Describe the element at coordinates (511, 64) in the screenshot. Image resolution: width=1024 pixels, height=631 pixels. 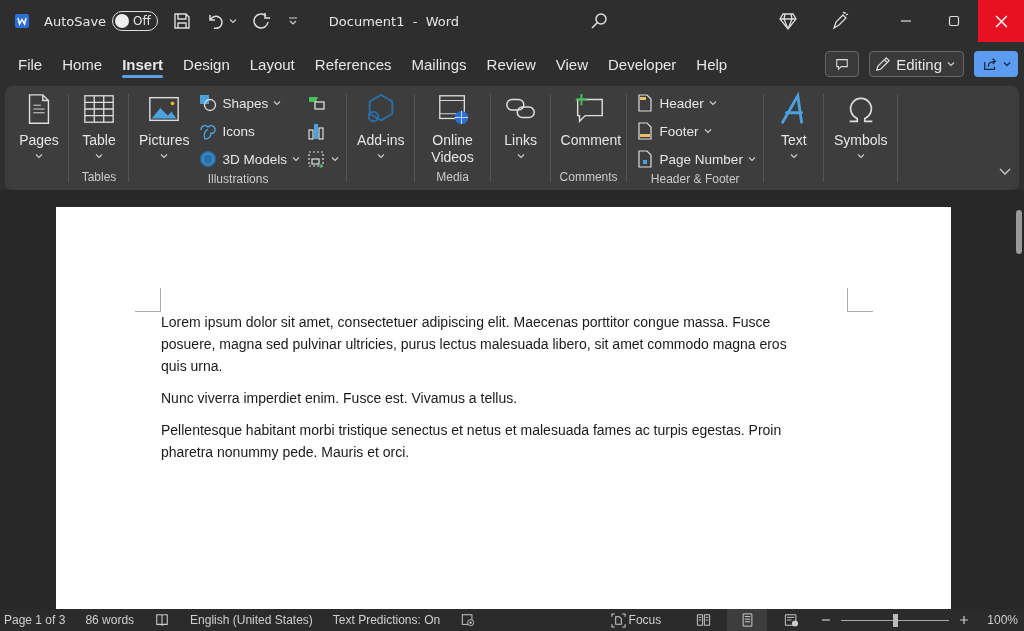
I see `ribbon-tab: Review` at that location.